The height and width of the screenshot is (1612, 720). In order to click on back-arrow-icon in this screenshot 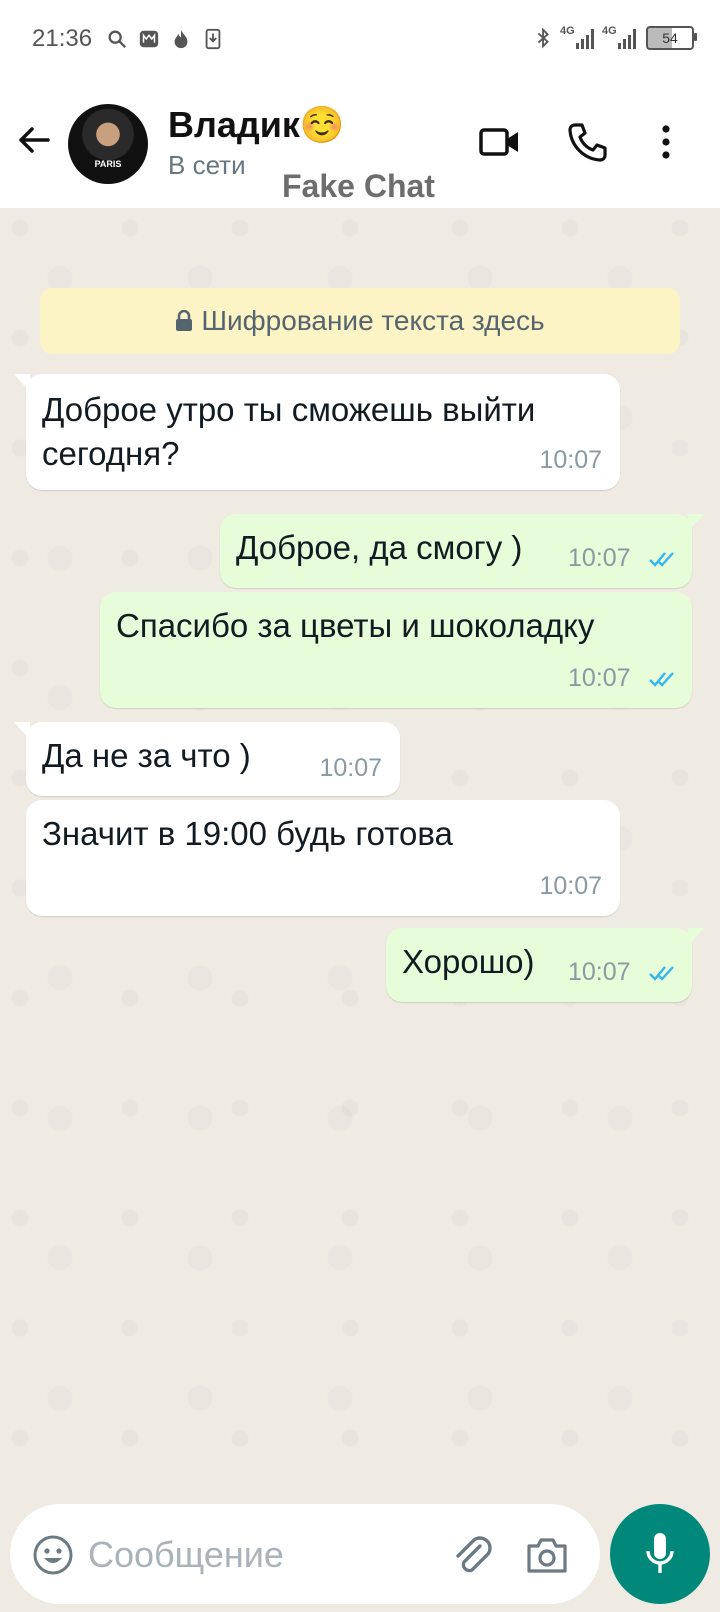, I will do `click(34, 140)`.